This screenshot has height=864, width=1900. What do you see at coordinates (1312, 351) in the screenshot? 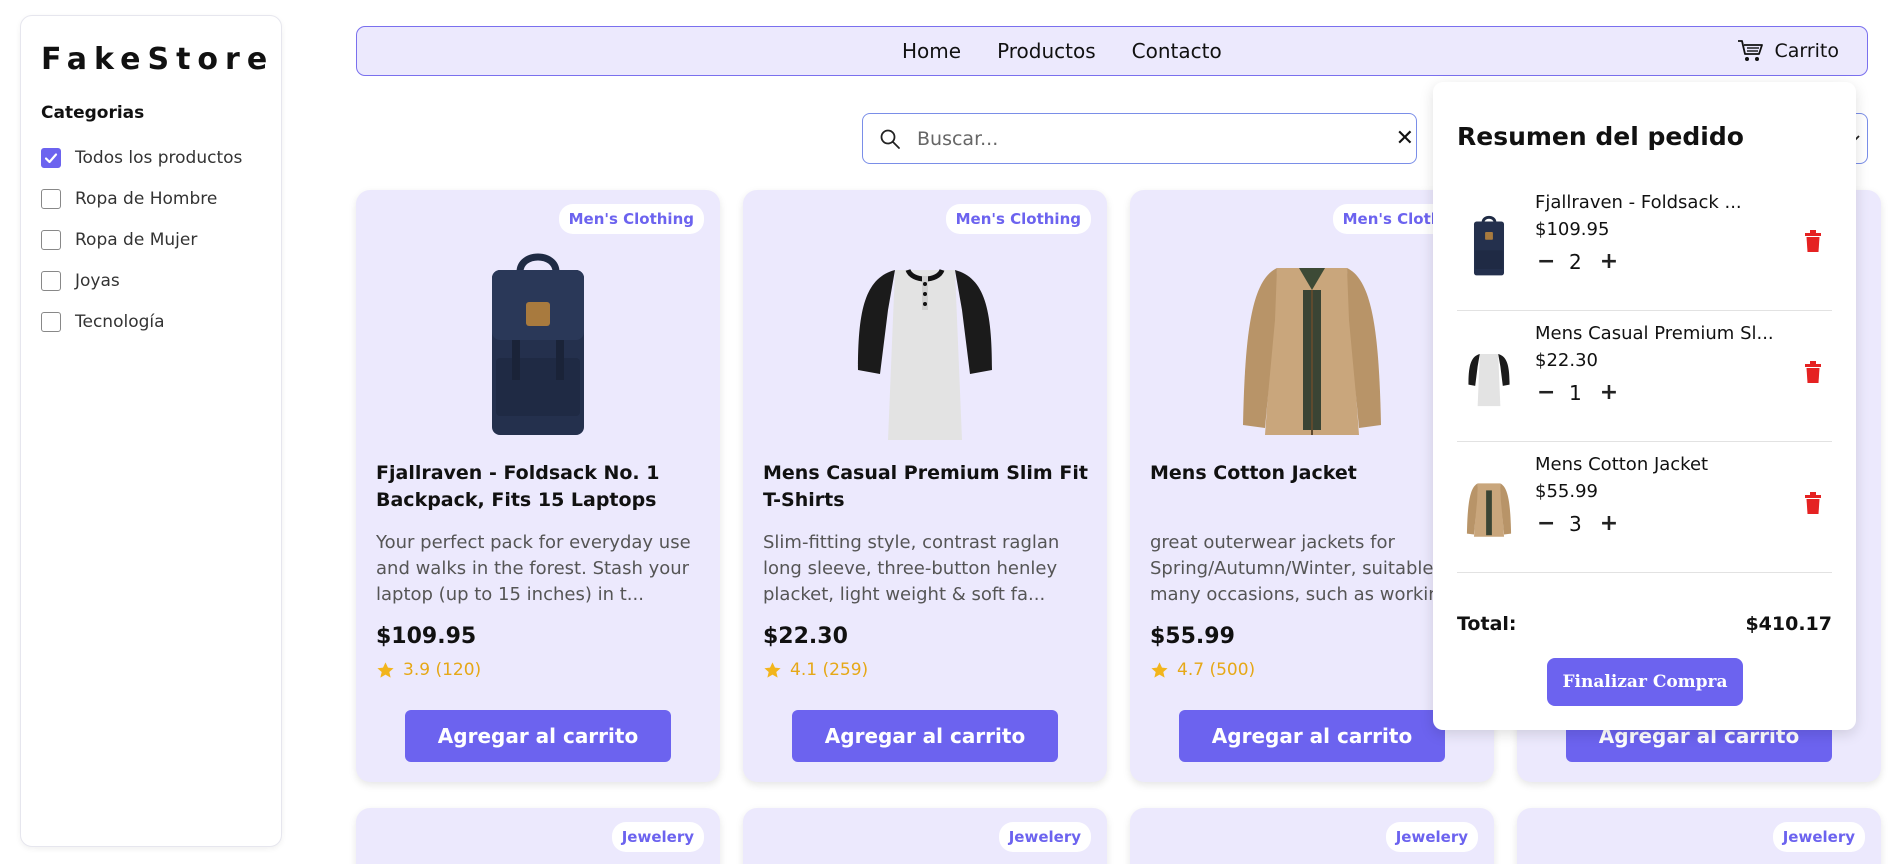
I see `jacket-image` at bounding box center [1312, 351].